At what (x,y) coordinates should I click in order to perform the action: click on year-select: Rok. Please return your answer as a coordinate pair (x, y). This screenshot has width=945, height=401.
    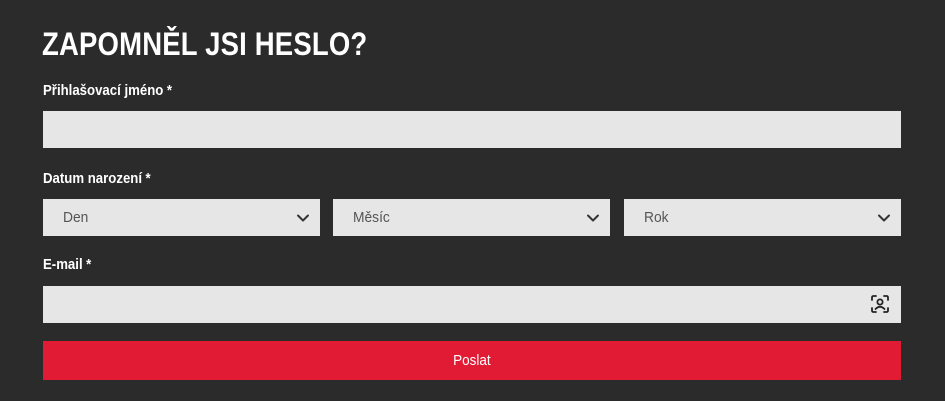
    Looking at the image, I should click on (762, 217).